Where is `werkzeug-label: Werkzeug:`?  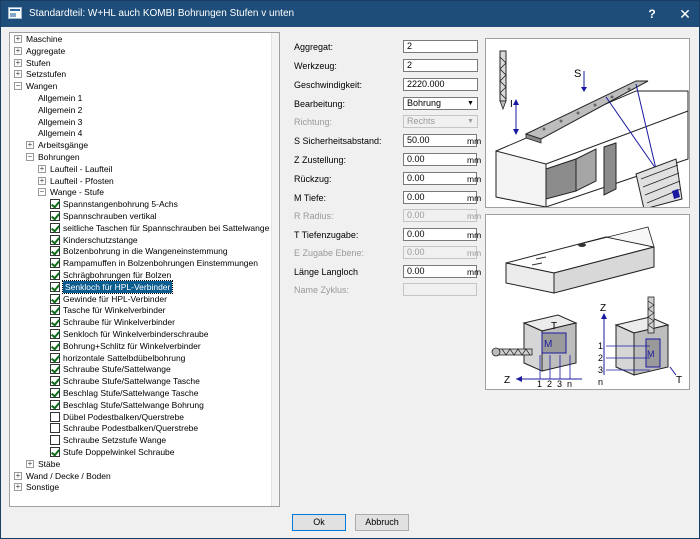
werkzeug-label: Werkzeug: is located at coordinates (315, 66).